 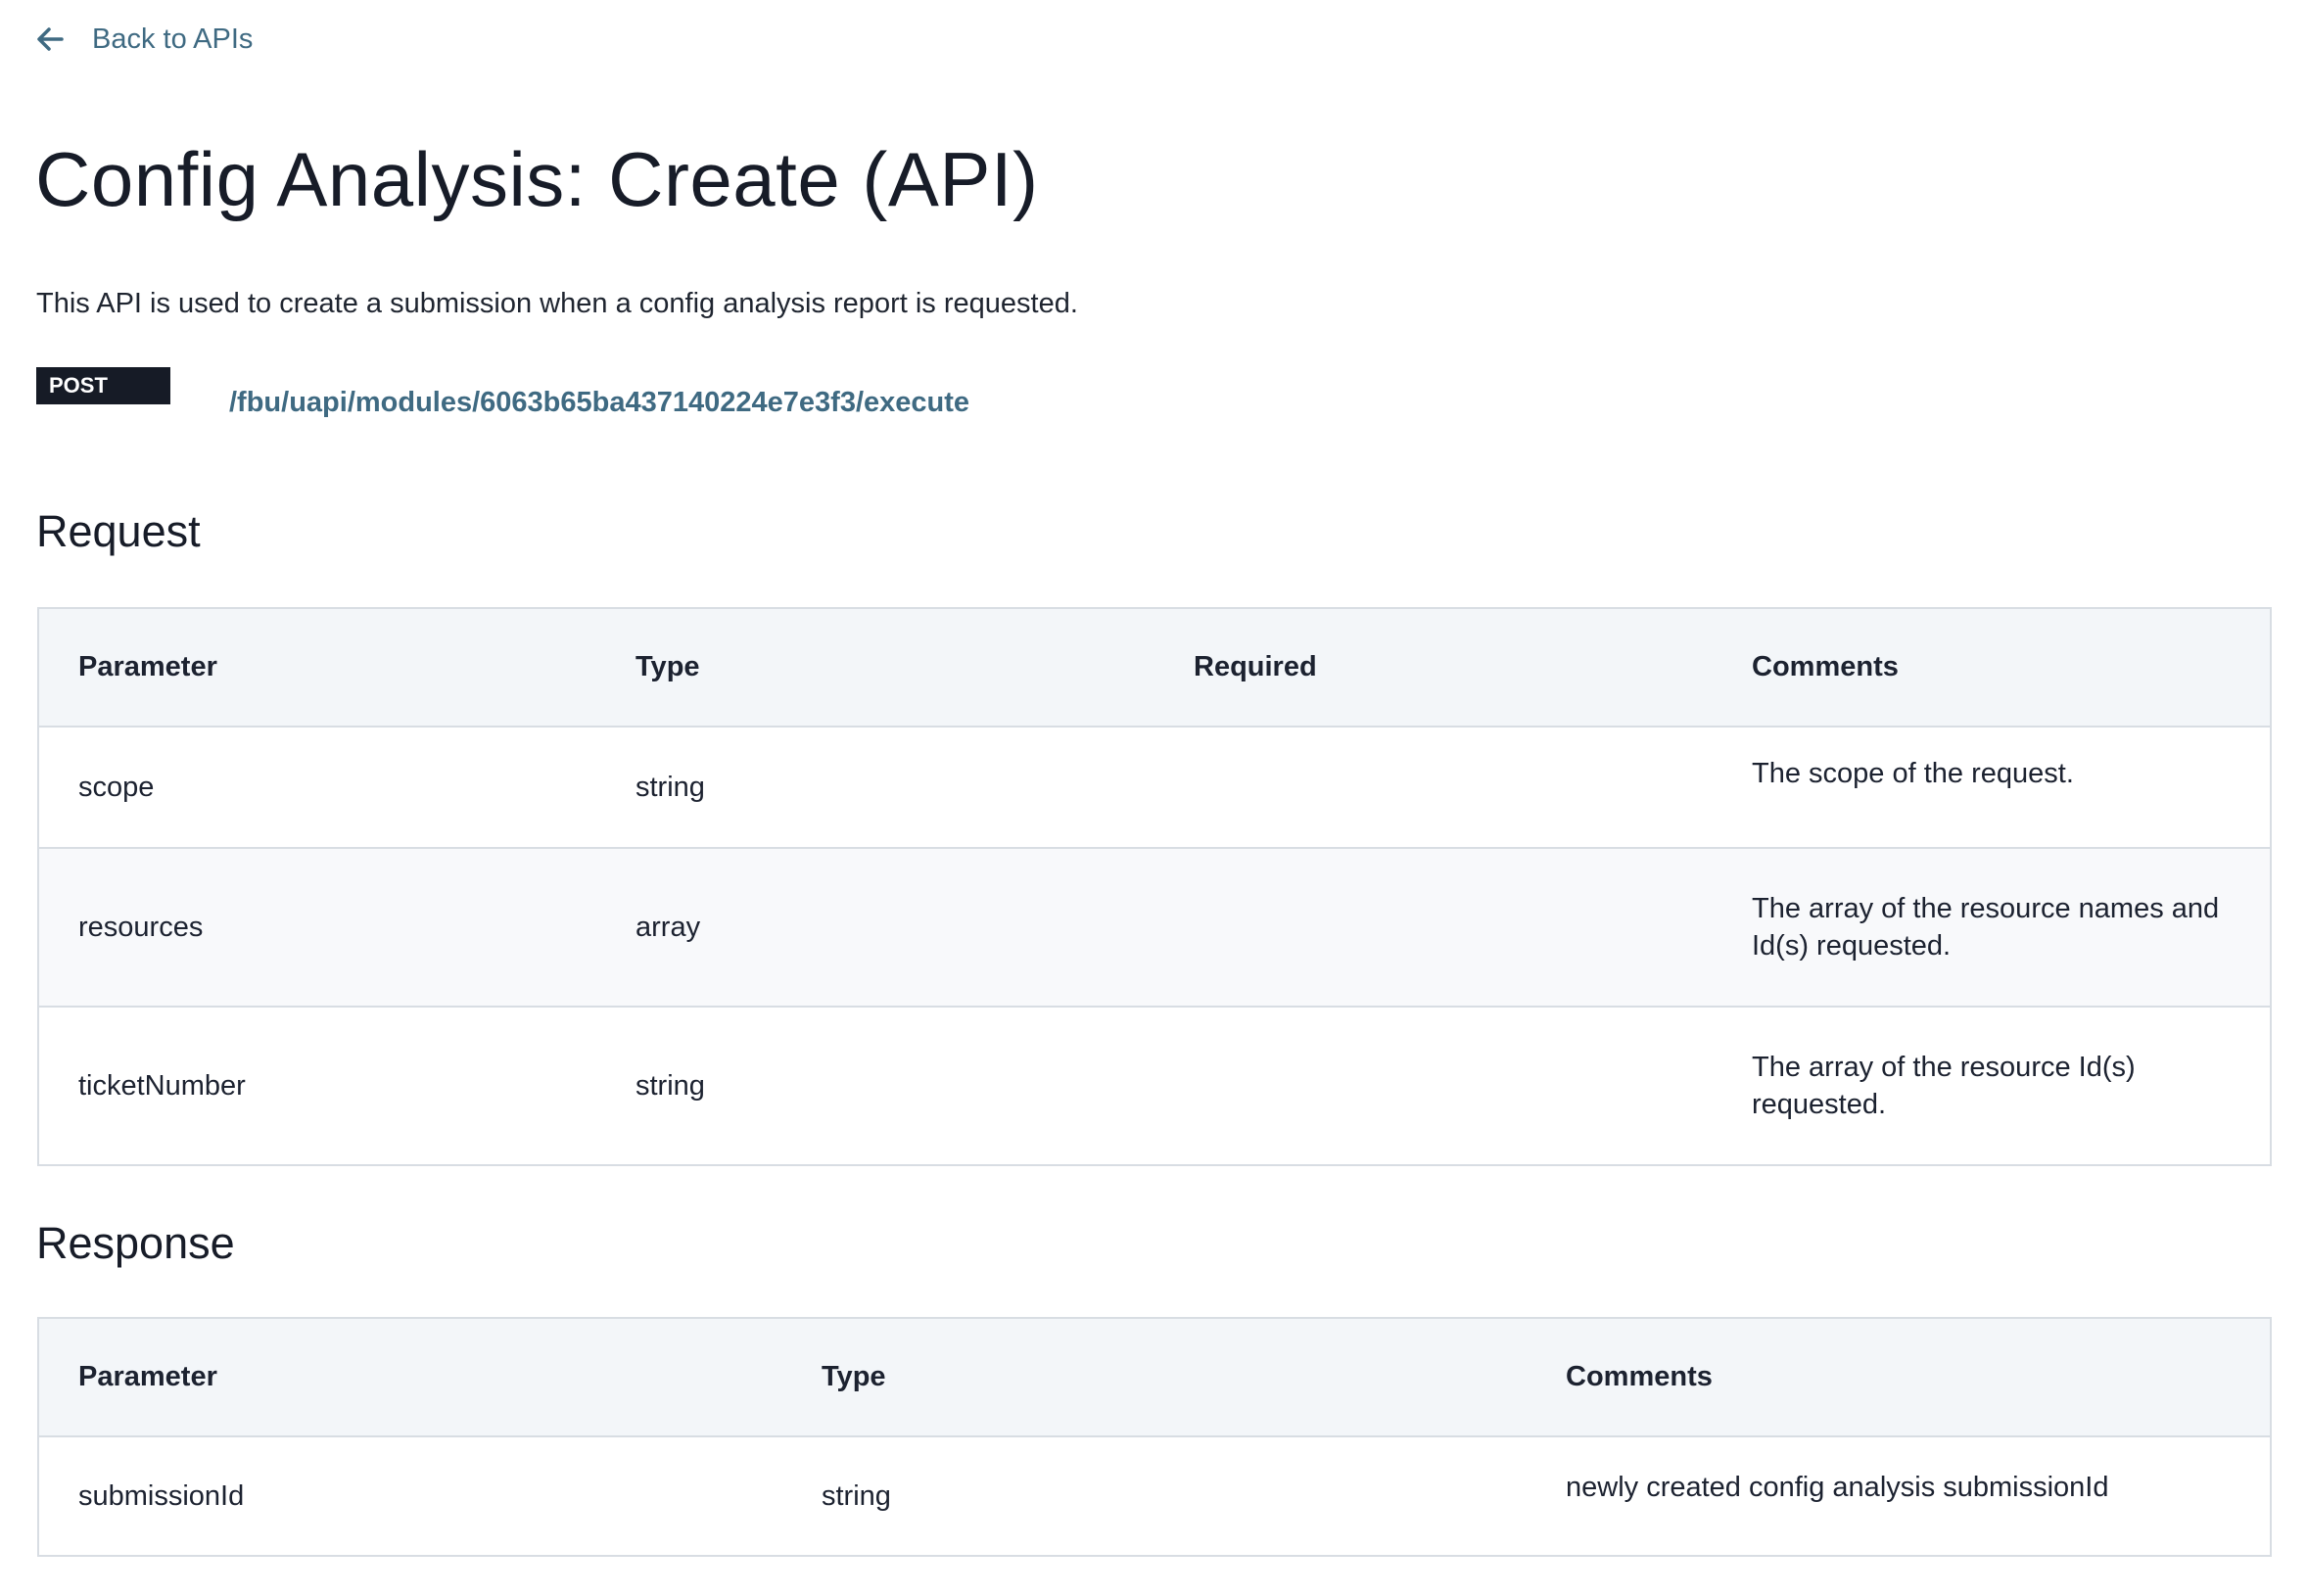 I want to click on arrow-left-icon, so click(x=50, y=39).